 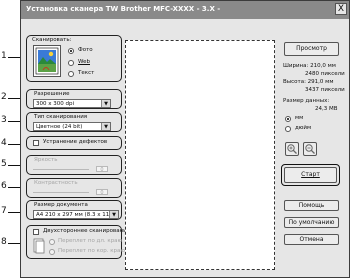 What do you see at coordinates (288, 119) in the screenshot?
I see `radio-unit-mm` at bounding box center [288, 119].